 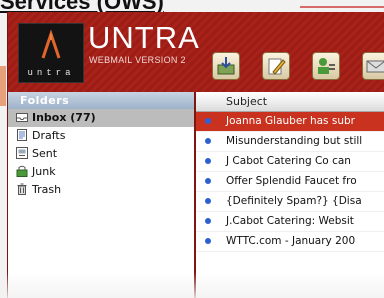 What do you see at coordinates (101, 136) in the screenshot?
I see `folder-drafts: Drafts` at bounding box center [101, 136].